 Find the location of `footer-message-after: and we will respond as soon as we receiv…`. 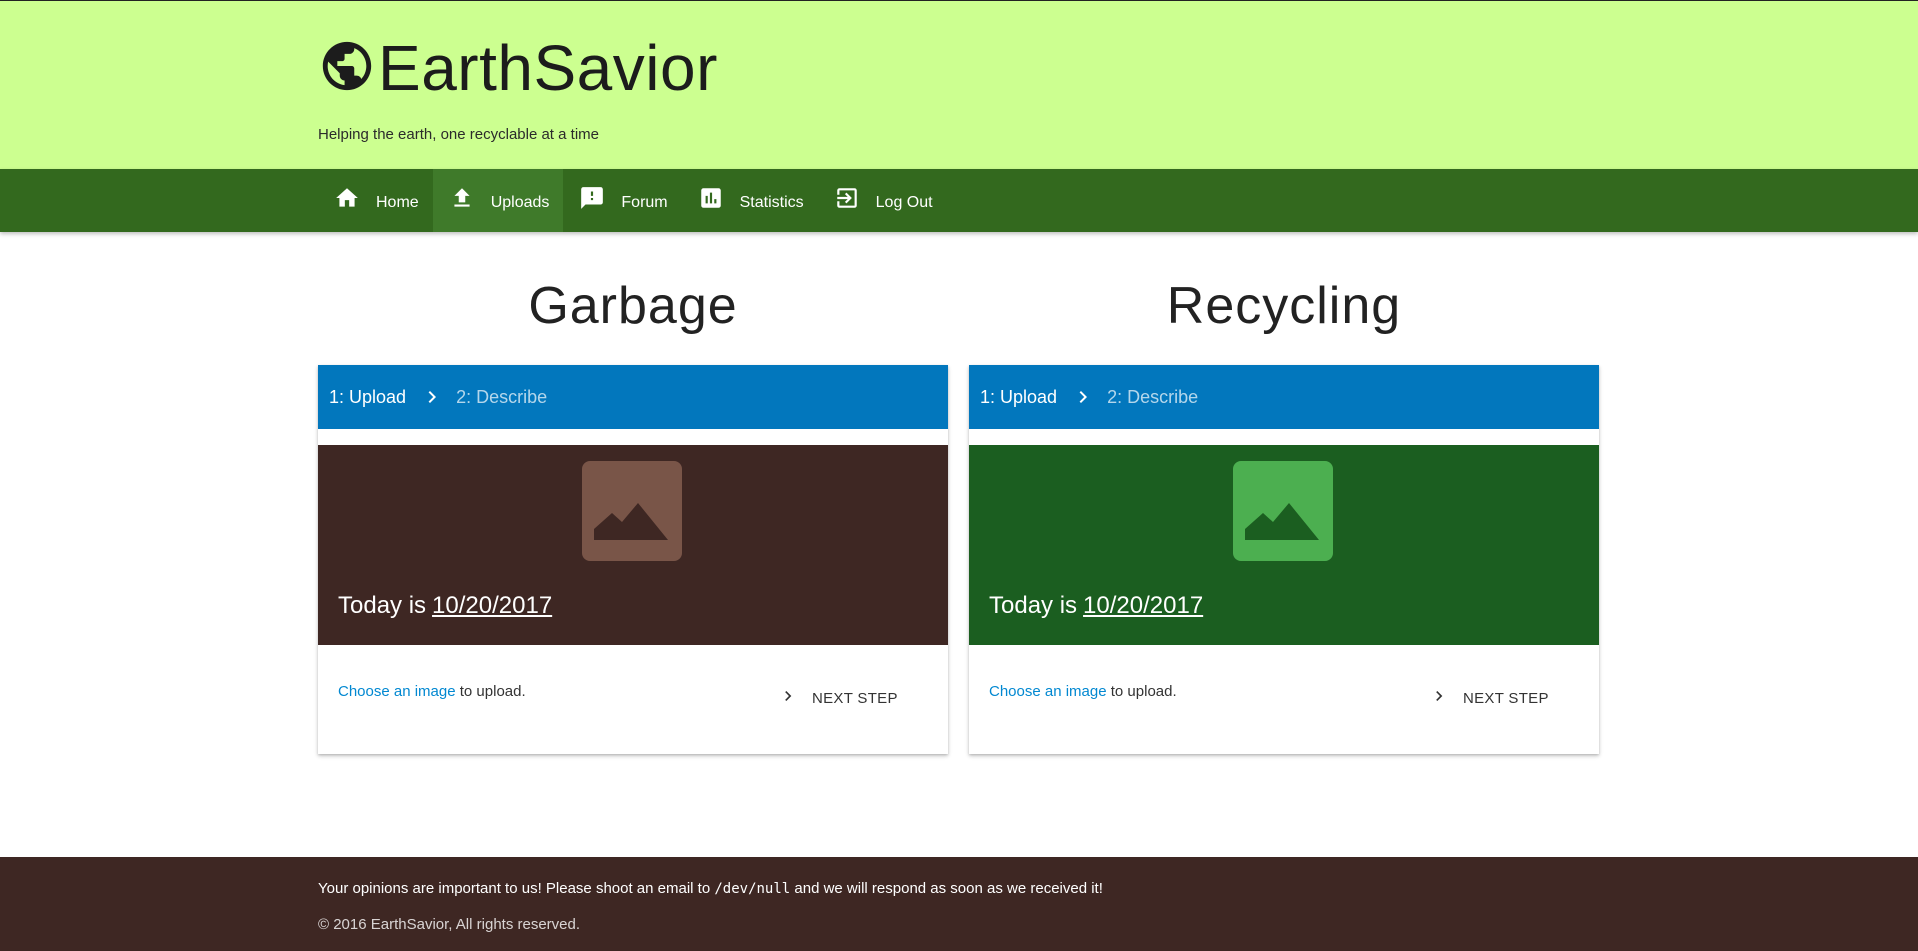

footer-message-after: and we will respond as soon as we receiv… is located at coordinates (948, 888).